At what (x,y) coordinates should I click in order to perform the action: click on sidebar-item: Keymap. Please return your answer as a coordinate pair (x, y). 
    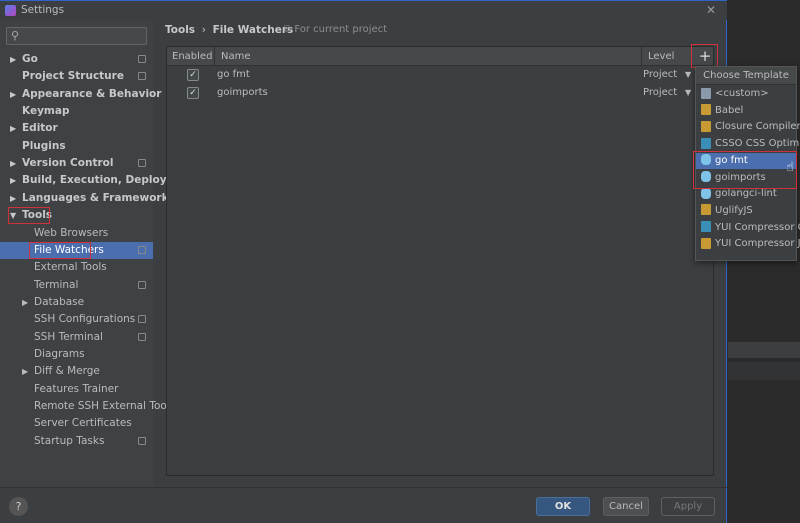
    Looking at the image, I should click on (76, 111).